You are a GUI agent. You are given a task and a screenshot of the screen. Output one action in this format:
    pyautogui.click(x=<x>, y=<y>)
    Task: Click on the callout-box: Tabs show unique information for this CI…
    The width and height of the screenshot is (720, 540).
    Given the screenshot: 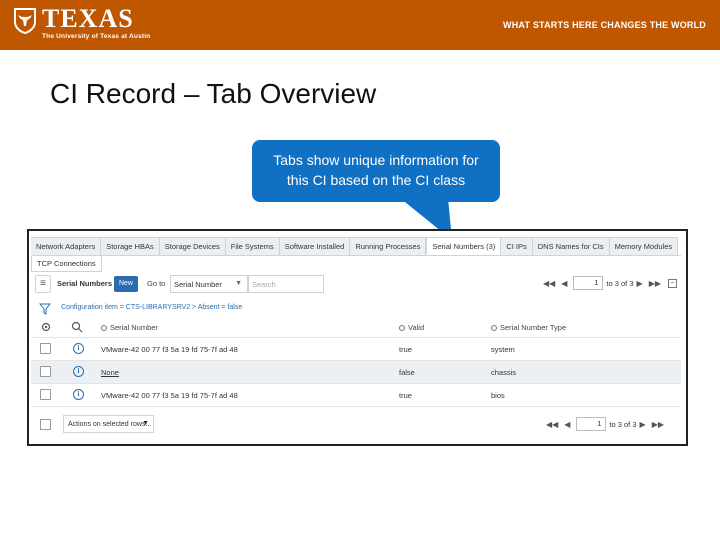 What is the action you would take?
    pyautogui.click(x=376, y=171)
    